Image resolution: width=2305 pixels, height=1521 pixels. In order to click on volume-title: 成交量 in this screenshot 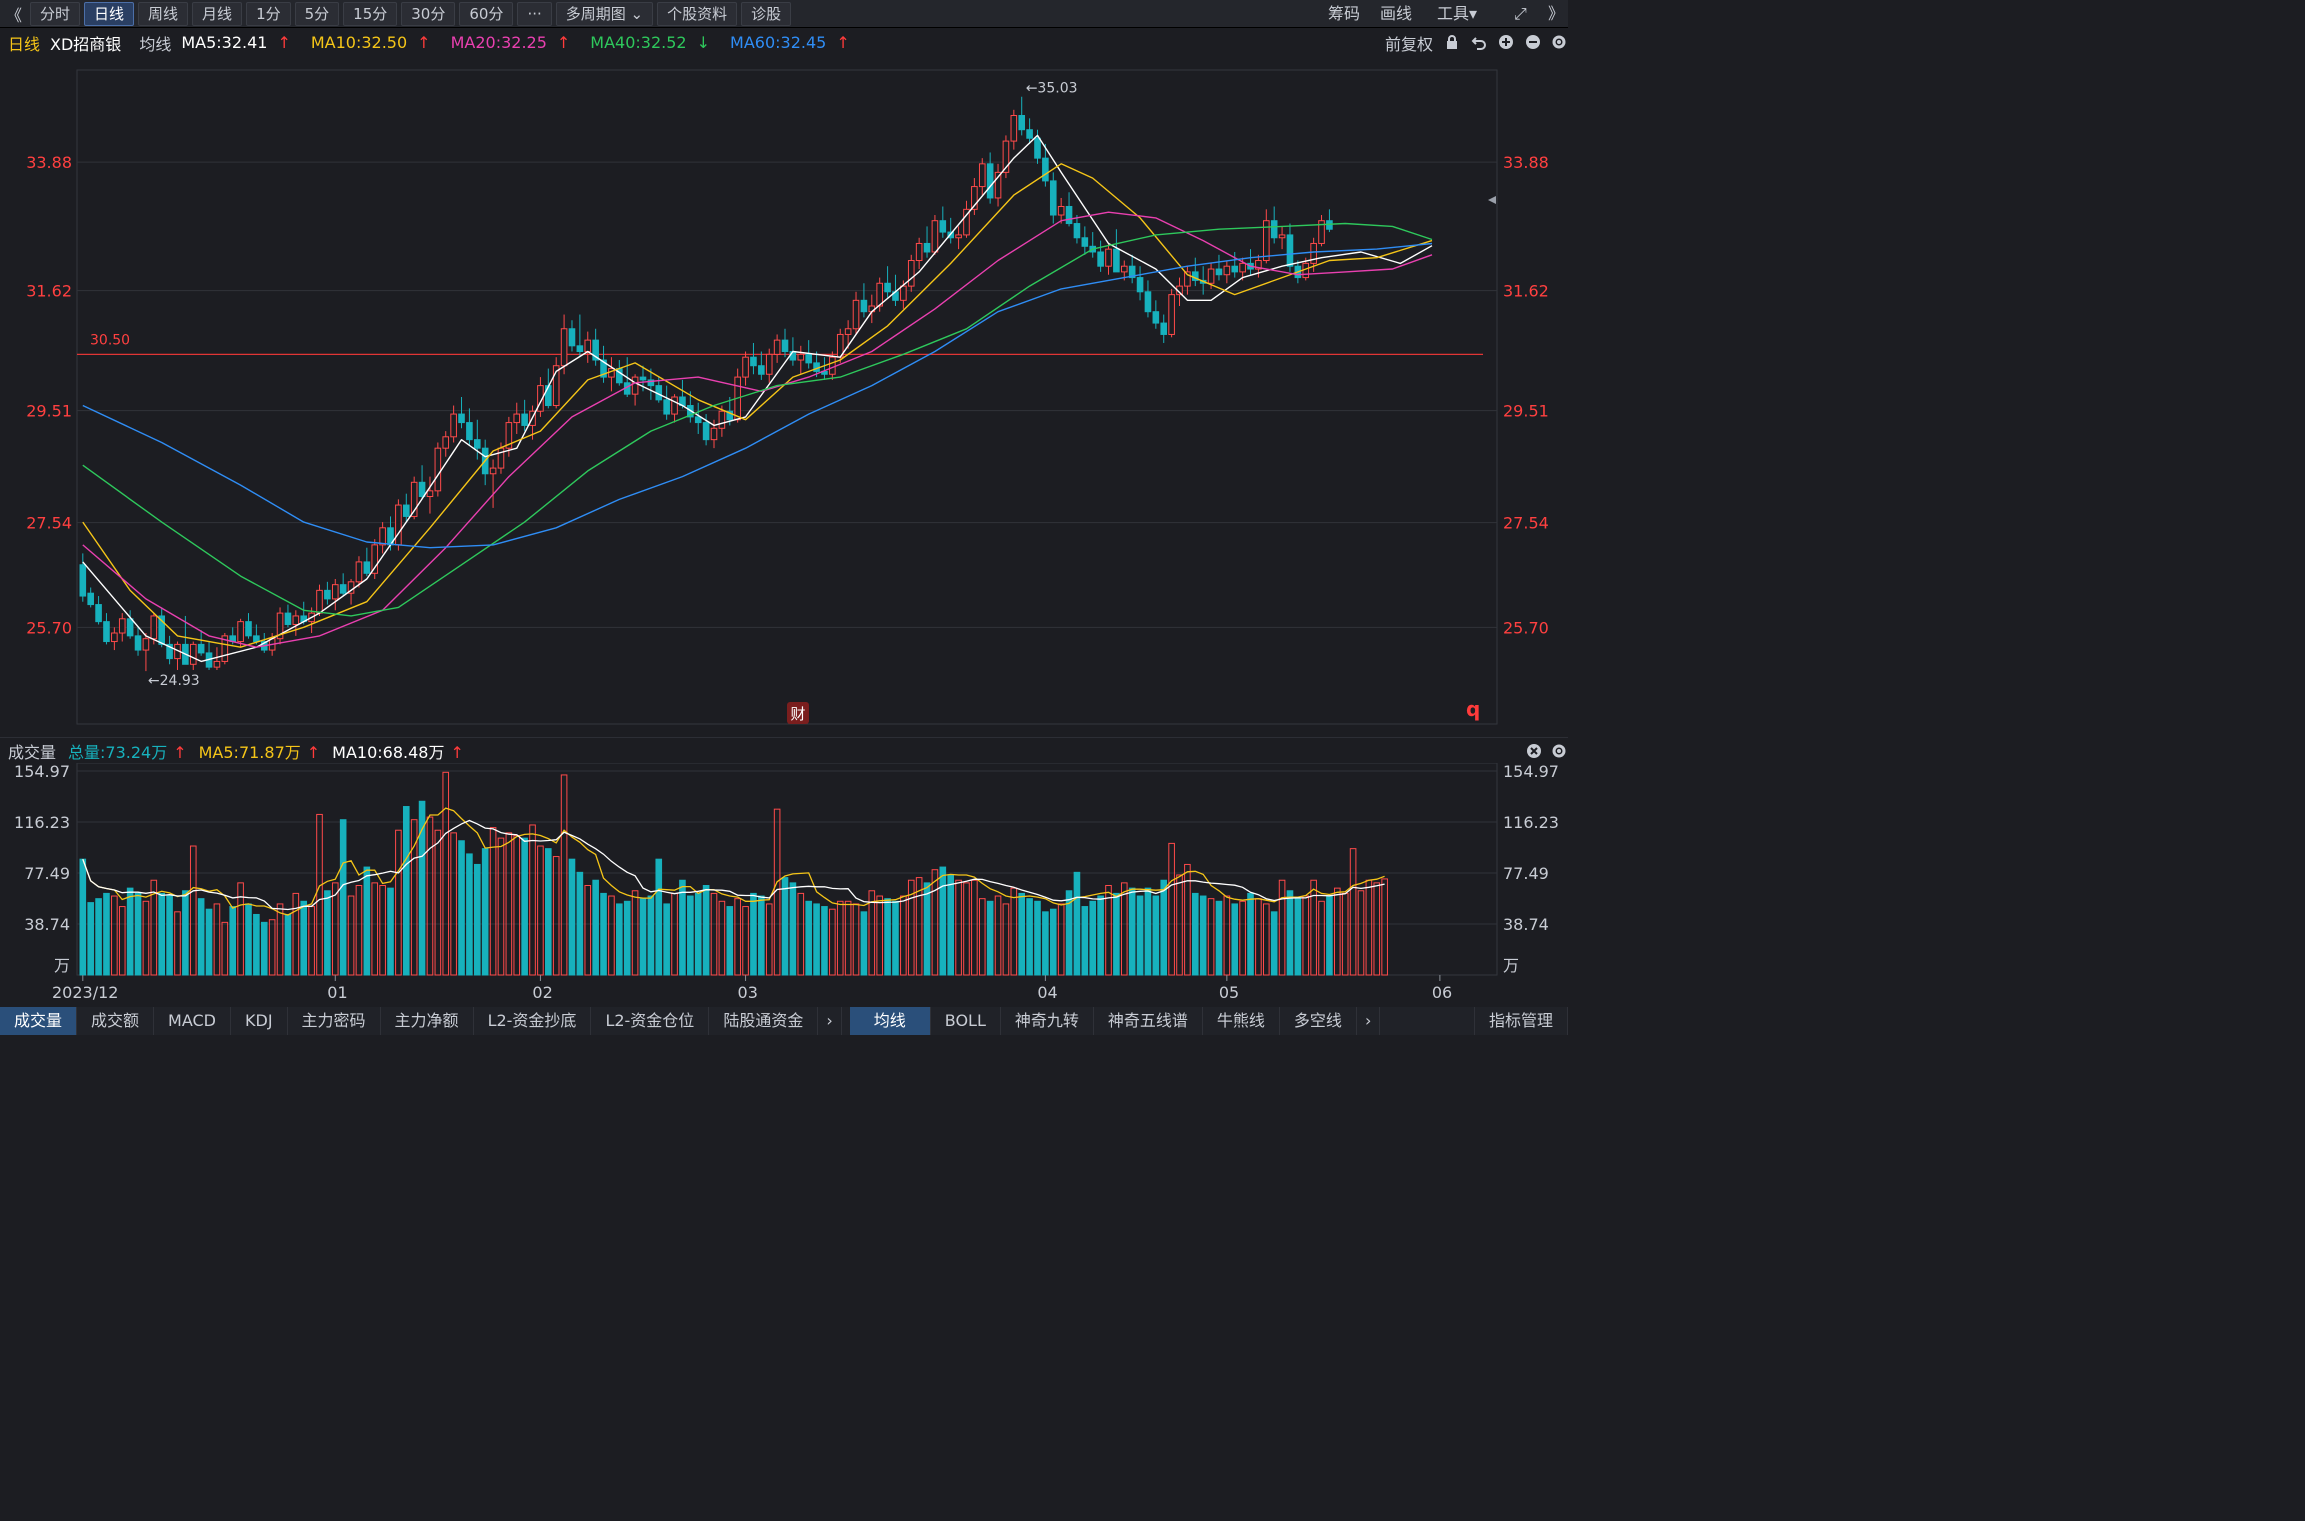, I will do `click(32, 751)`.